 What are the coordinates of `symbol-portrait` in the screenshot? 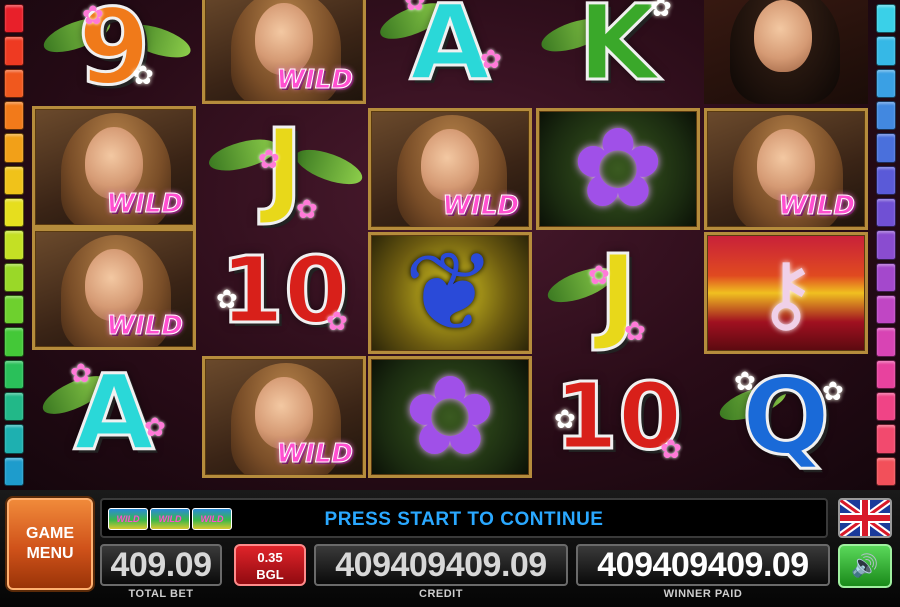 It's located at (786, 52).